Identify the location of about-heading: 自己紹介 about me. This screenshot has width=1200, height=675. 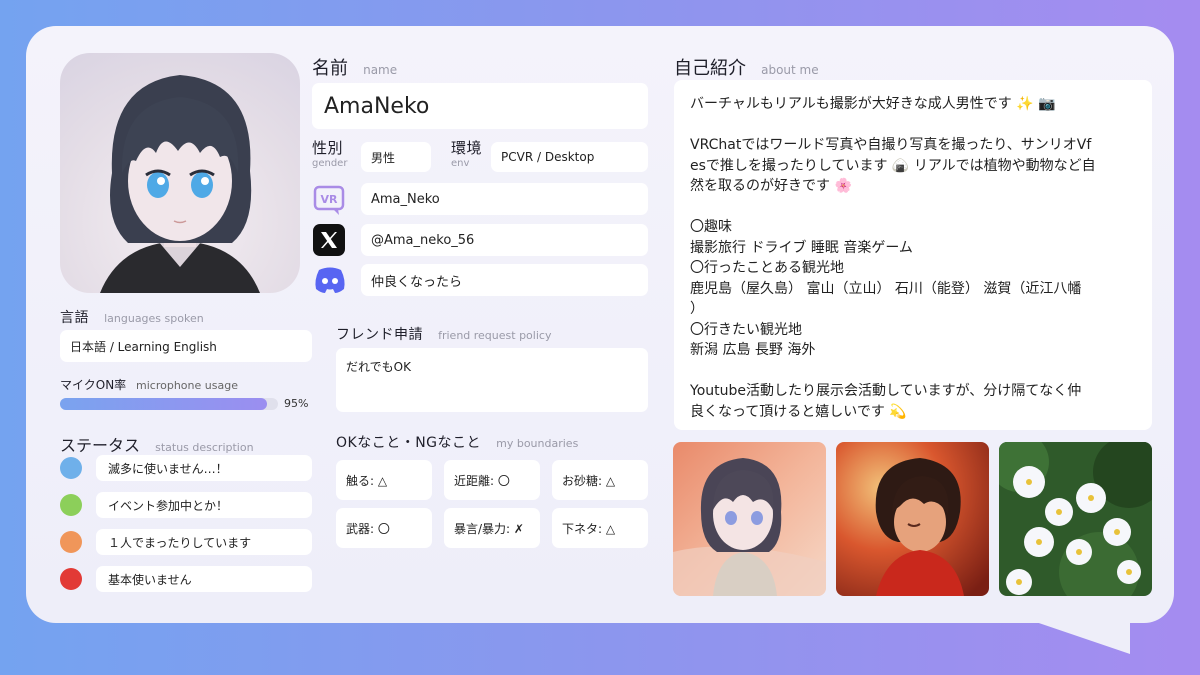
(746, 67).